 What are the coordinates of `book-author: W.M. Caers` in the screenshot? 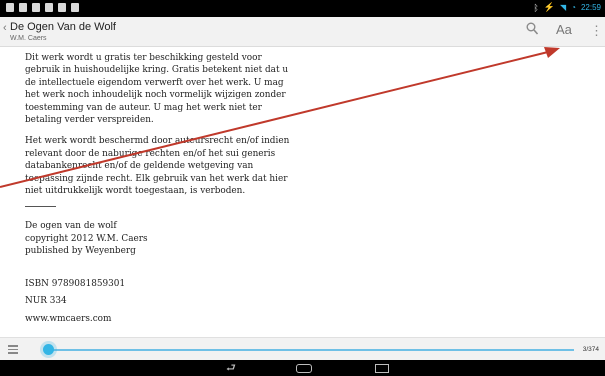 It's located at (28, 38).